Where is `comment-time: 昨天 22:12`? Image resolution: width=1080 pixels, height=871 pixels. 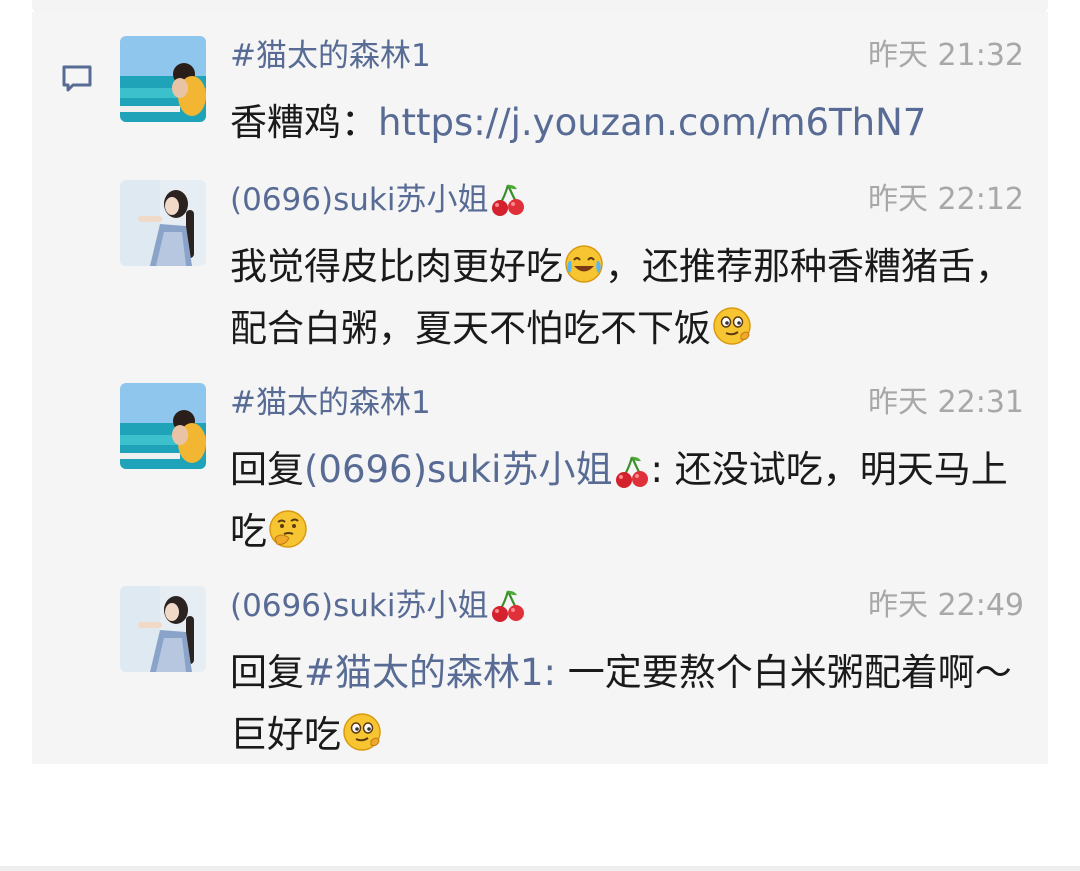 comment-time: 昨天 22:12 is located at coordinates (946, 199).